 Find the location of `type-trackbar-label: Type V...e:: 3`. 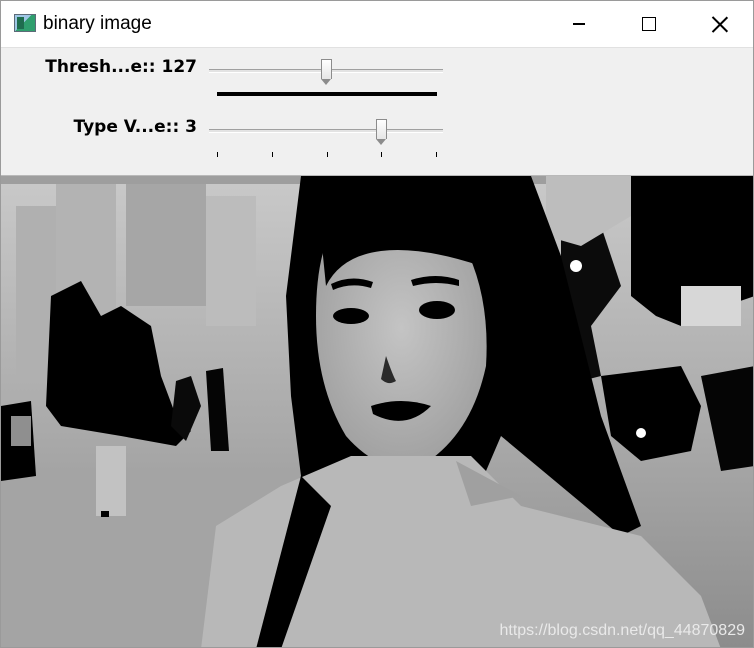

type-trackbar-label: Type V...e:: 3 is located at coordinates (135, 127).